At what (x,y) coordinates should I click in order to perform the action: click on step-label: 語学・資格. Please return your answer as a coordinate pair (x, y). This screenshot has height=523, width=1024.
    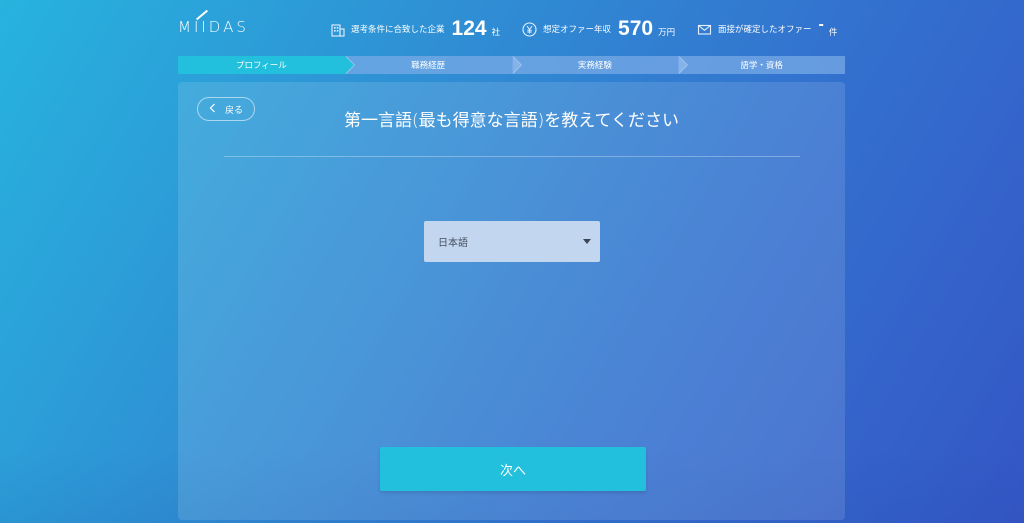
    Looking at the image, I should click on (761, 66).